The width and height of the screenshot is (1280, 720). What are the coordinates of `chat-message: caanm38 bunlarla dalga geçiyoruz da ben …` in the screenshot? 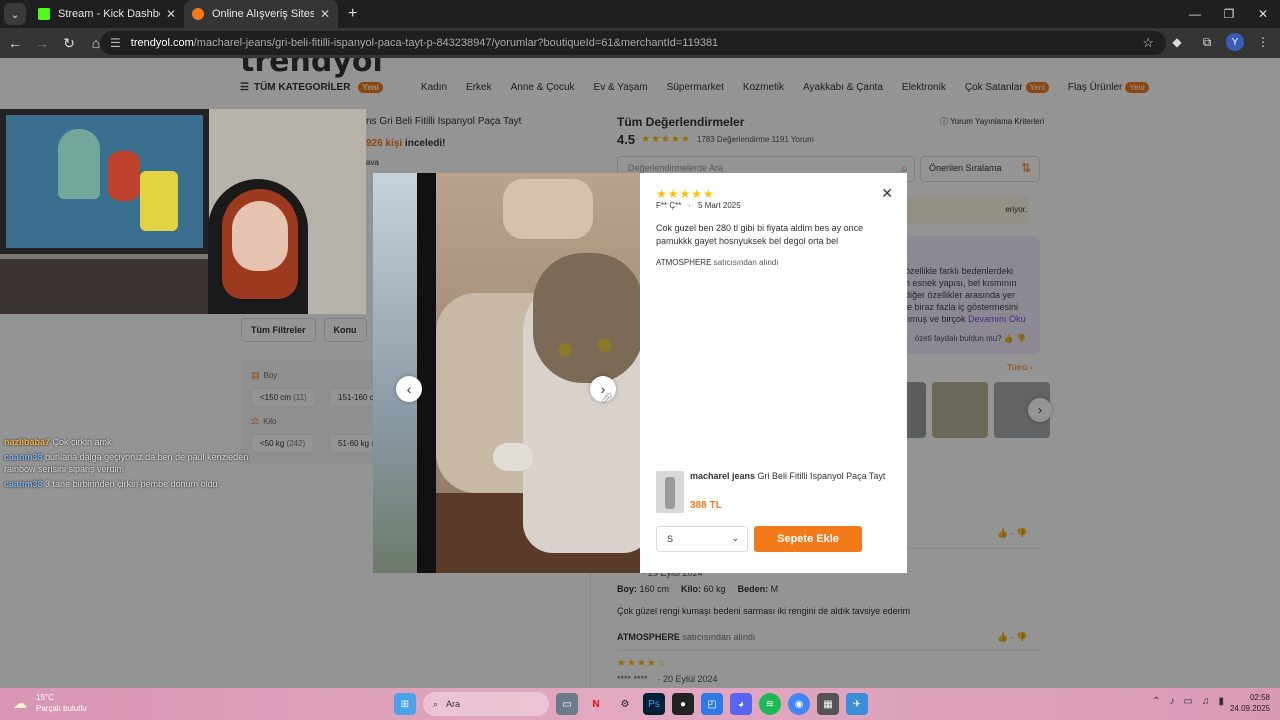 It's located at (134, 463).